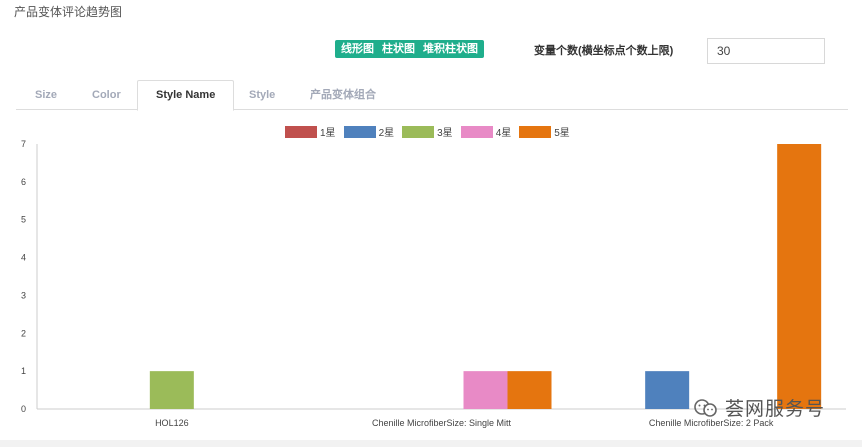 The height and width of the screenshot is (447, 862). I want to click on watermark: 荟网服务号, so click(759, 407).